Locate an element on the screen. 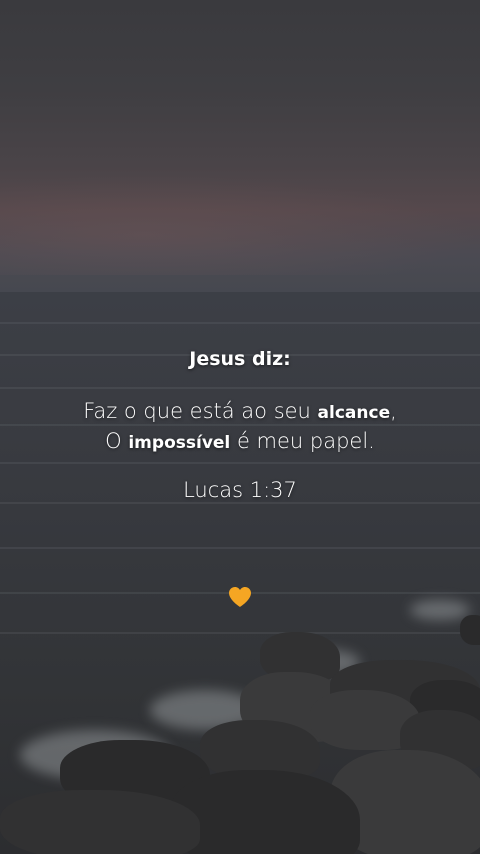 The height and width of the screenshot is (854, 480). quote-line-2-text: O is located at coordinates (117, 441).